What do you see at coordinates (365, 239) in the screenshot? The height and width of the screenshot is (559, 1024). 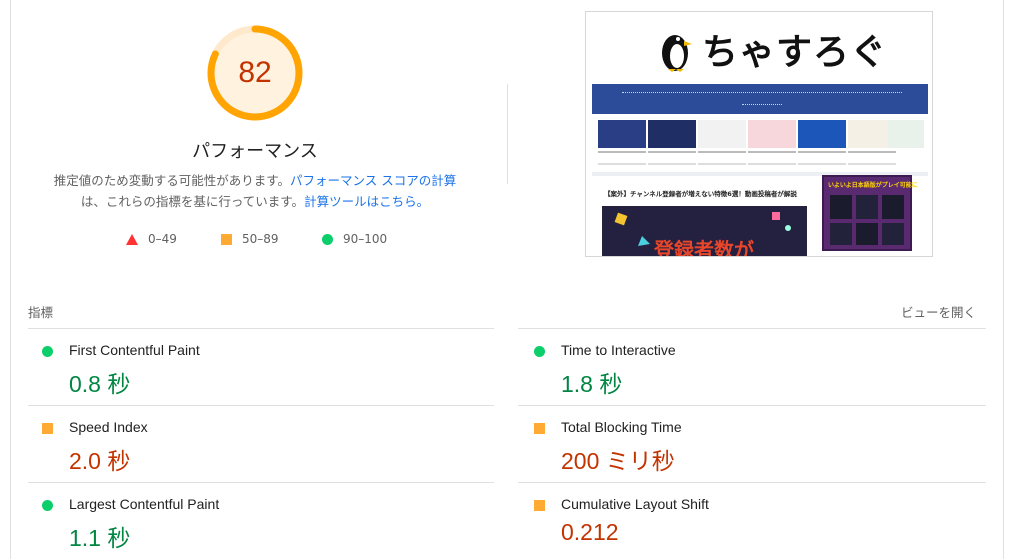 I see `legend-label: 90–100` at bounding box center [365, 239].